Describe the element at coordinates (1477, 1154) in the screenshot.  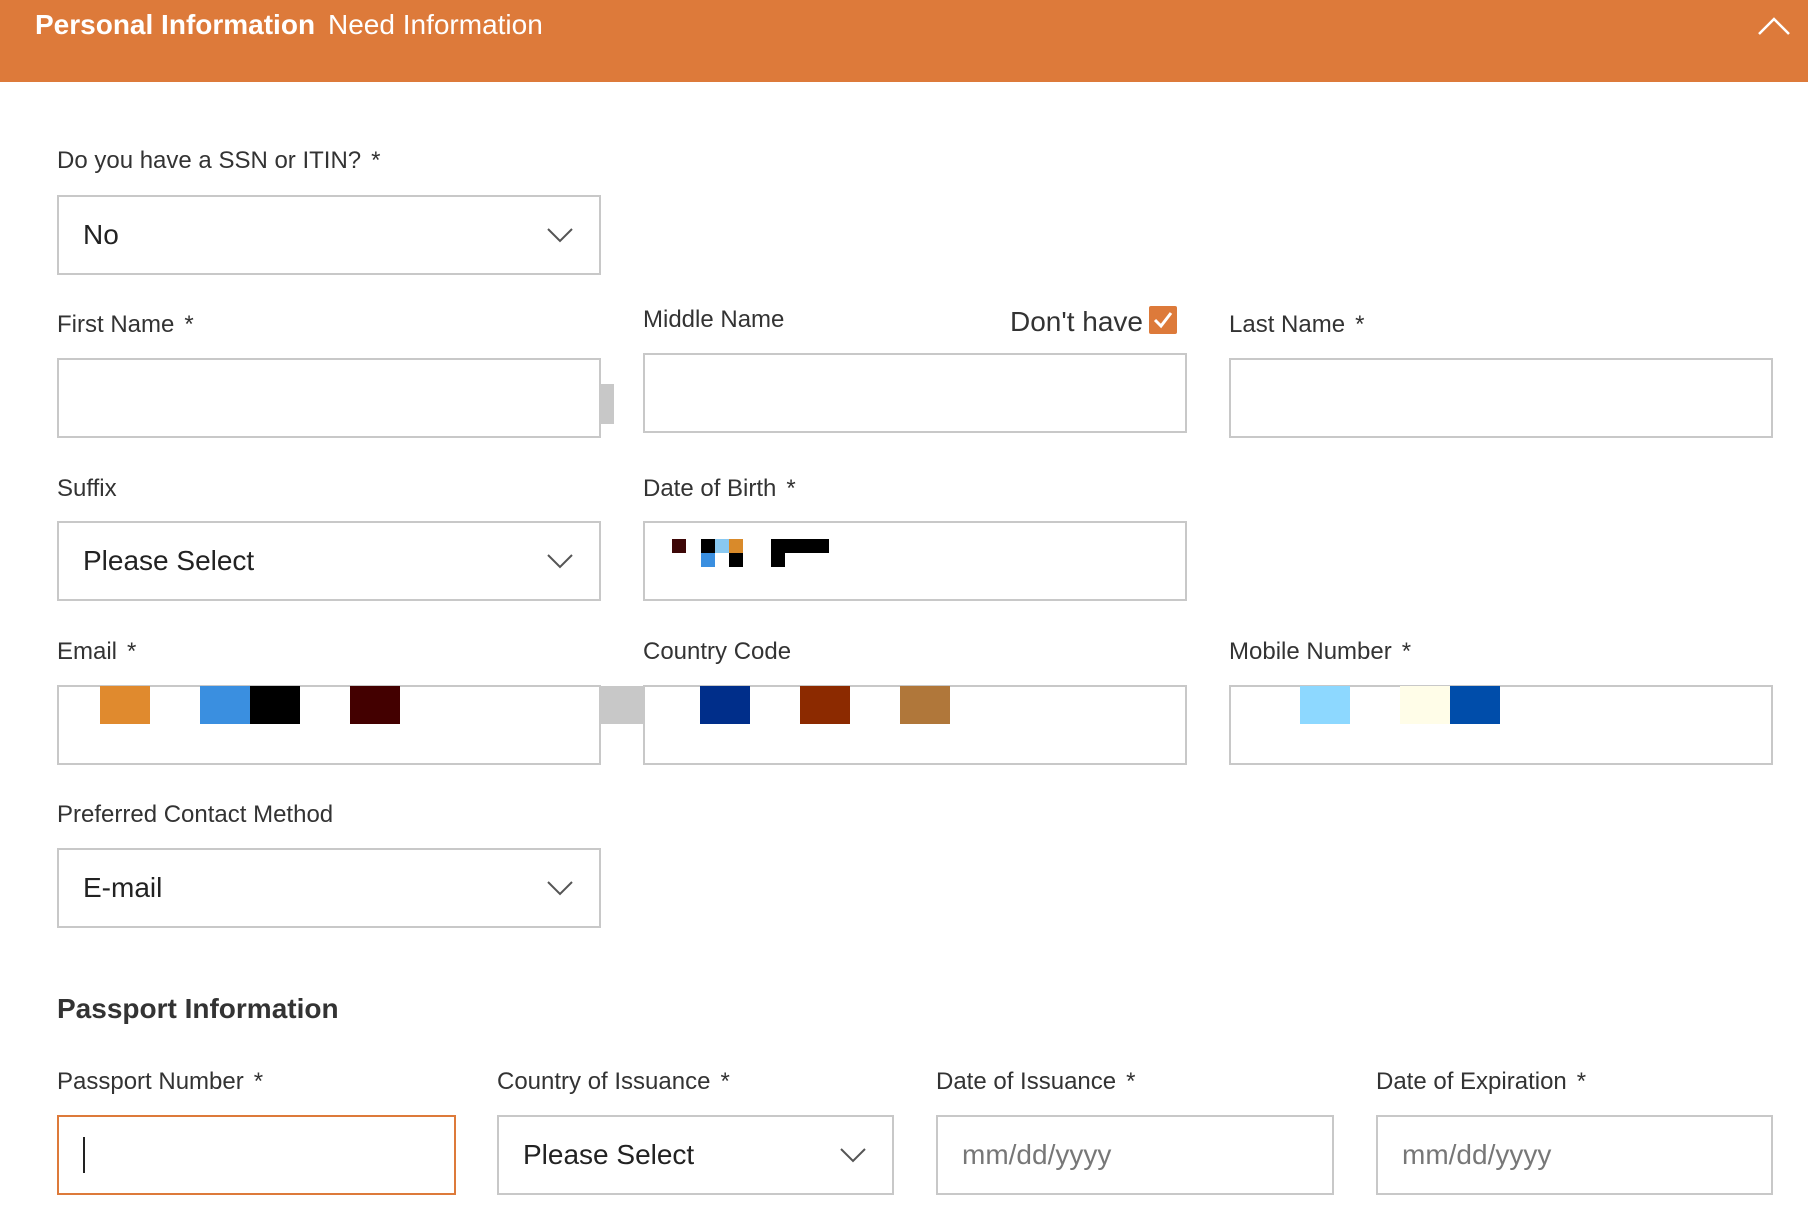
I see `expiry-date-placeholder: mm/dd/yyyy` at that location.